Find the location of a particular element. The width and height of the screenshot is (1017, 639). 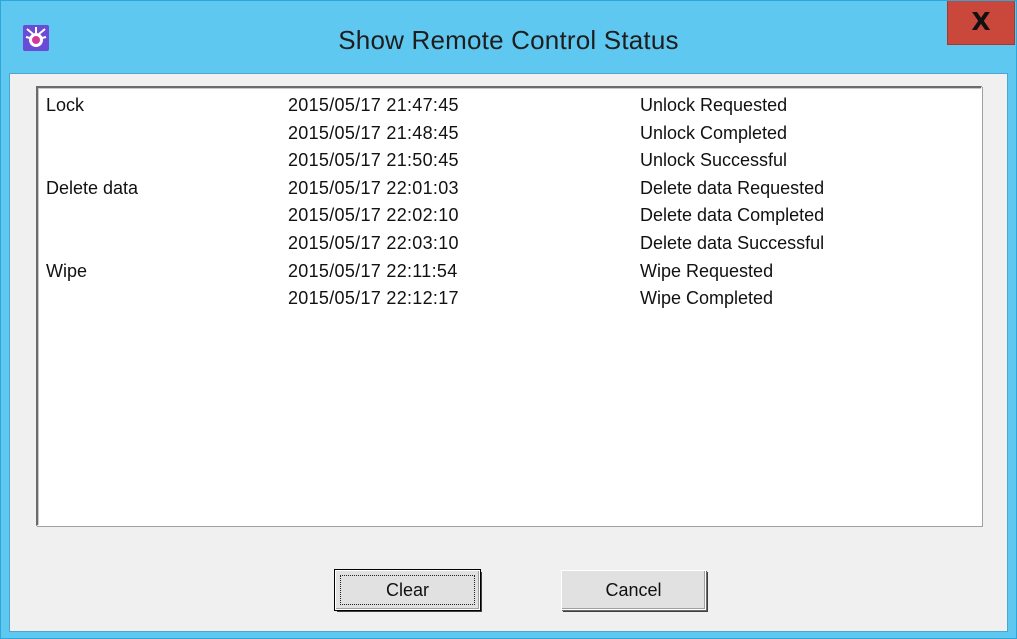

action-cell: Wipe is located at coordinates (67, 270).